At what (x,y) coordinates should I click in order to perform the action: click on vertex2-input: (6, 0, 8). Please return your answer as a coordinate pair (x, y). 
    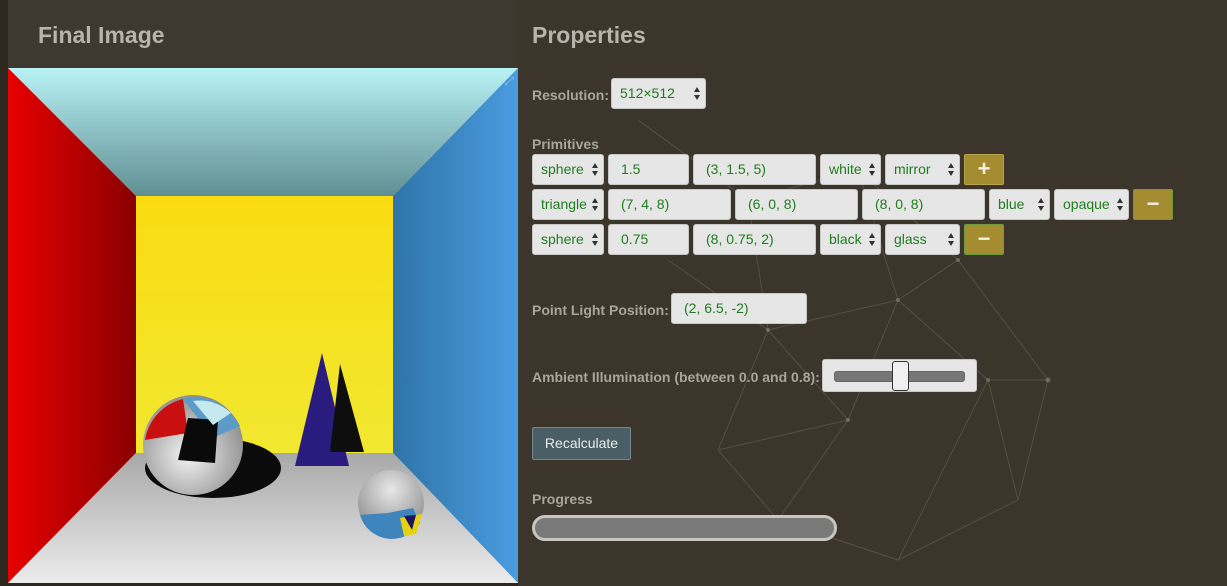
    Looking at the image, I should click on (796, 204).